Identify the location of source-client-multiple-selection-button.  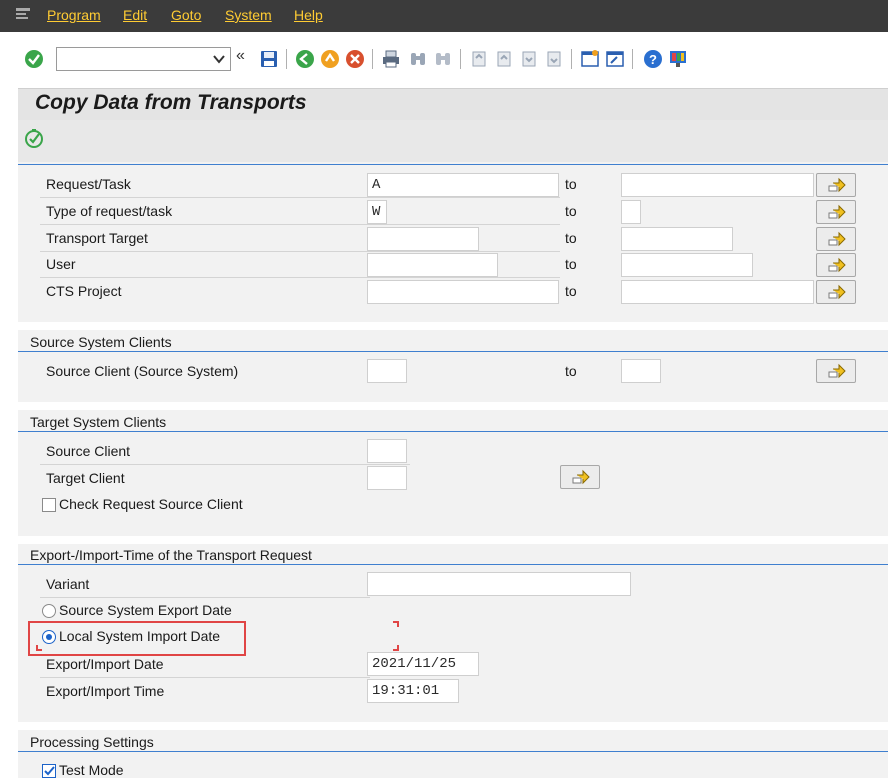
(836, 371).